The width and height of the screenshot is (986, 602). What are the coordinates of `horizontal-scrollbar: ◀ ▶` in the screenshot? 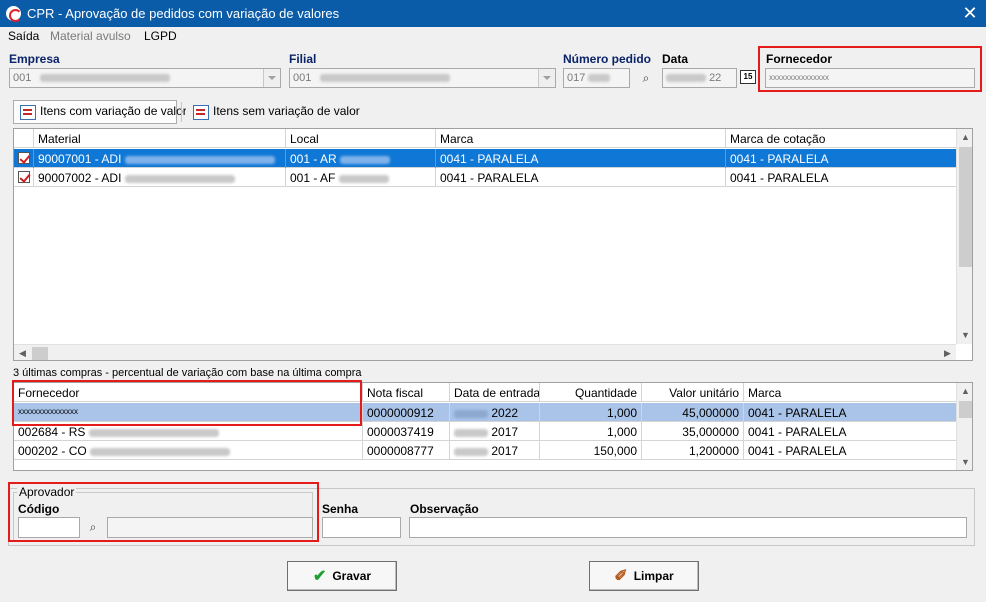 It's located at (485, 352).